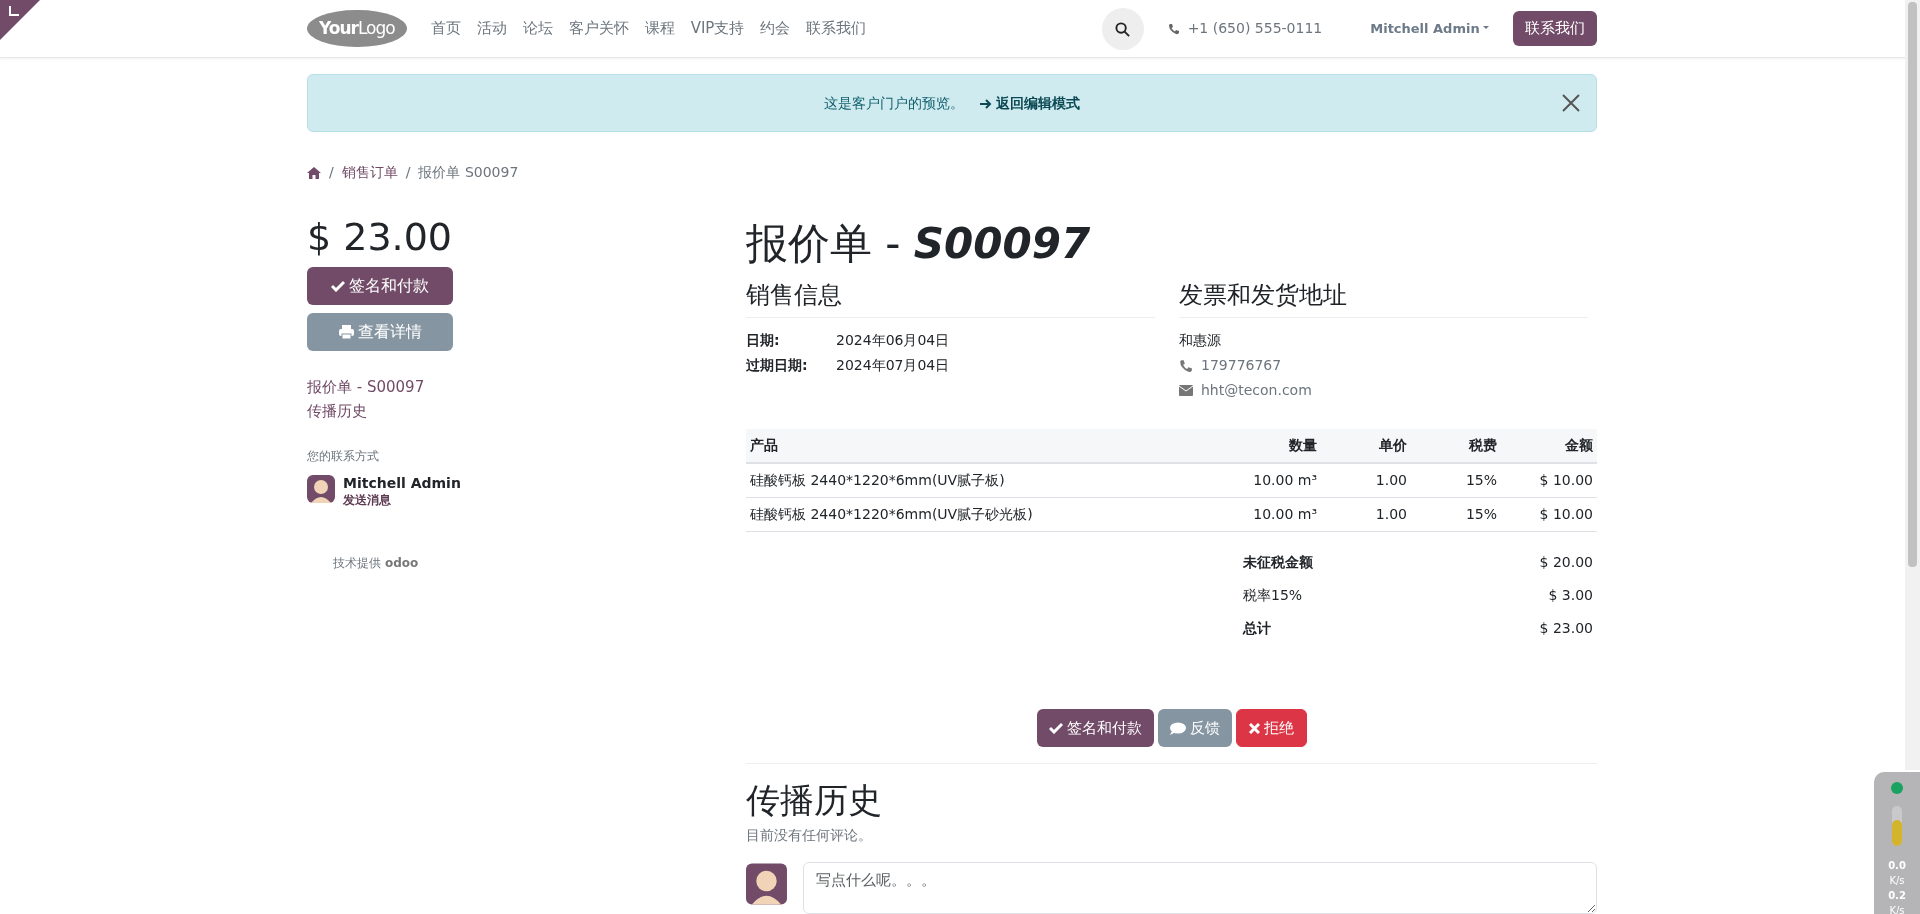  What do you see at coordinates (369, 172) in the screenshot?
I see `breadcrumb-item: 销售订单` at bounding box center [369, 172].